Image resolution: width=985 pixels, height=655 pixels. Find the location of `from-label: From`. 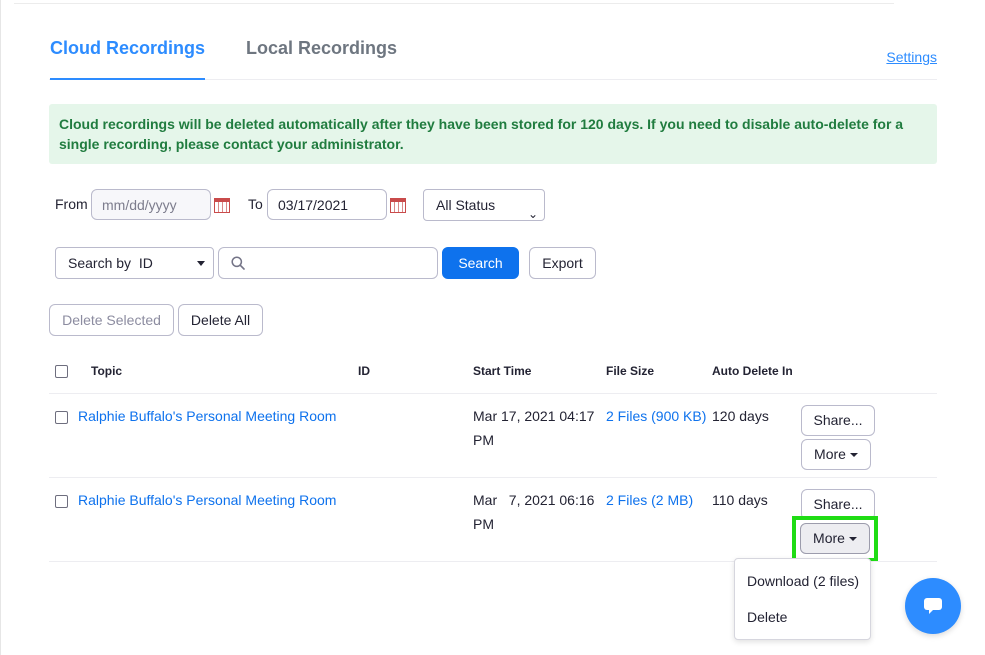

from-label: From is located at coordinates (71, 204).